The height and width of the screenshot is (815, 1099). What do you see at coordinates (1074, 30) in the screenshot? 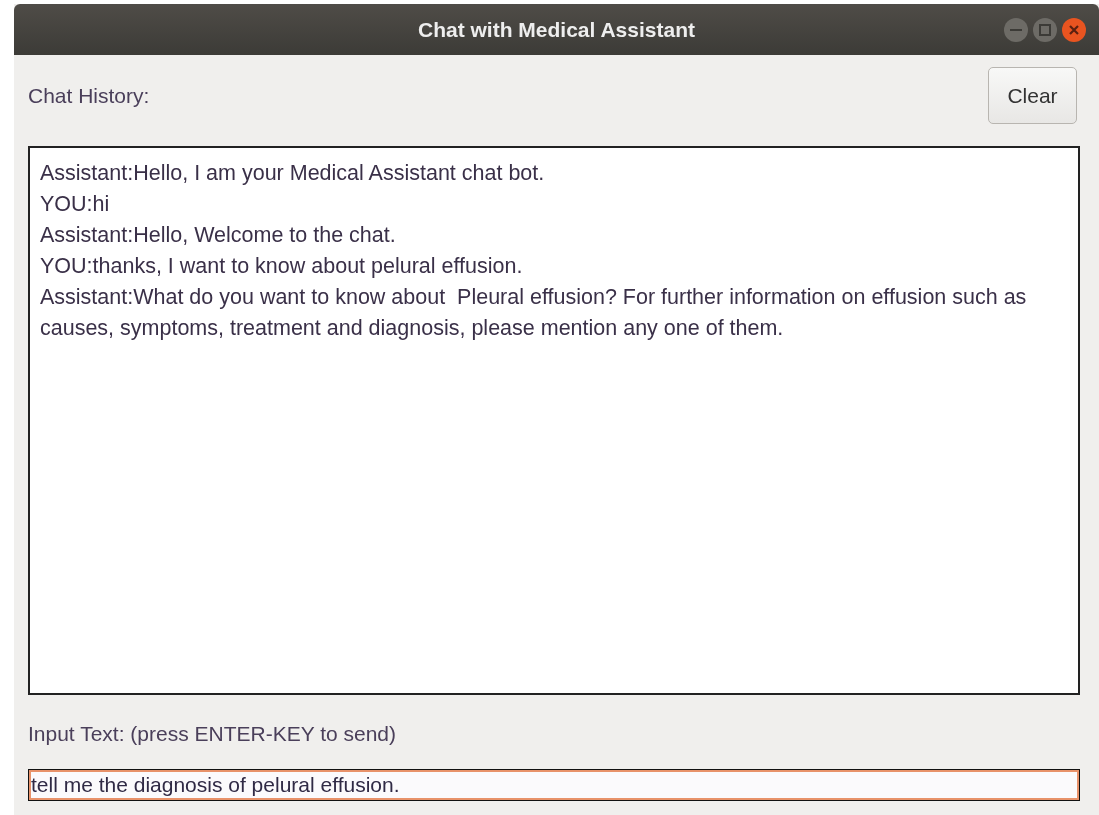
I see `close-icon` at bounding box center [1074, 30].